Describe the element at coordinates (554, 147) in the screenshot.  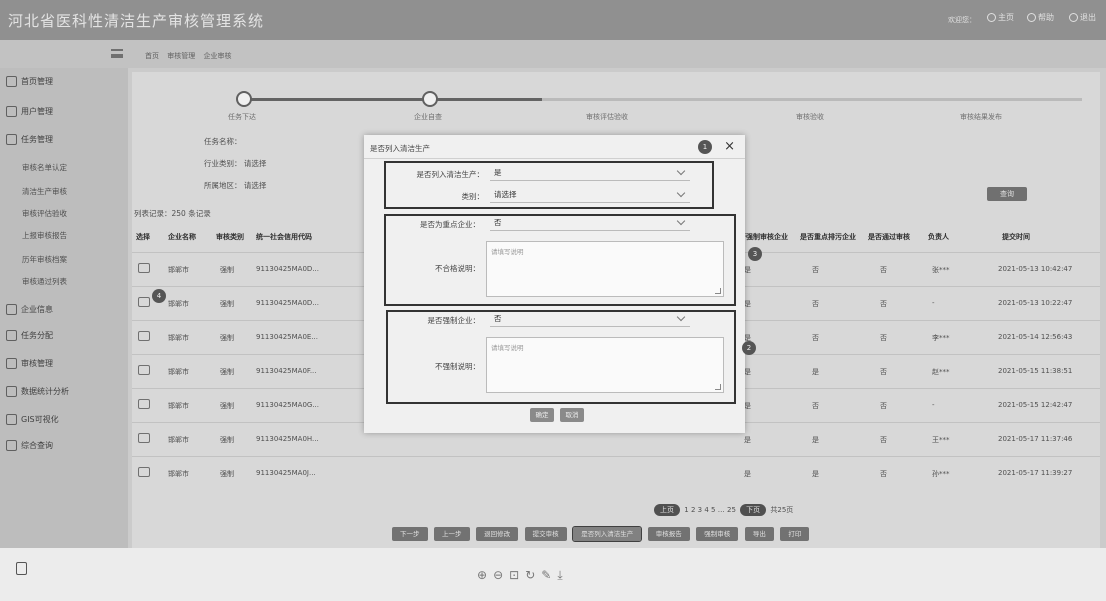
I see `dialog-header: 是否列入清洁生产 1 ×` at that location.